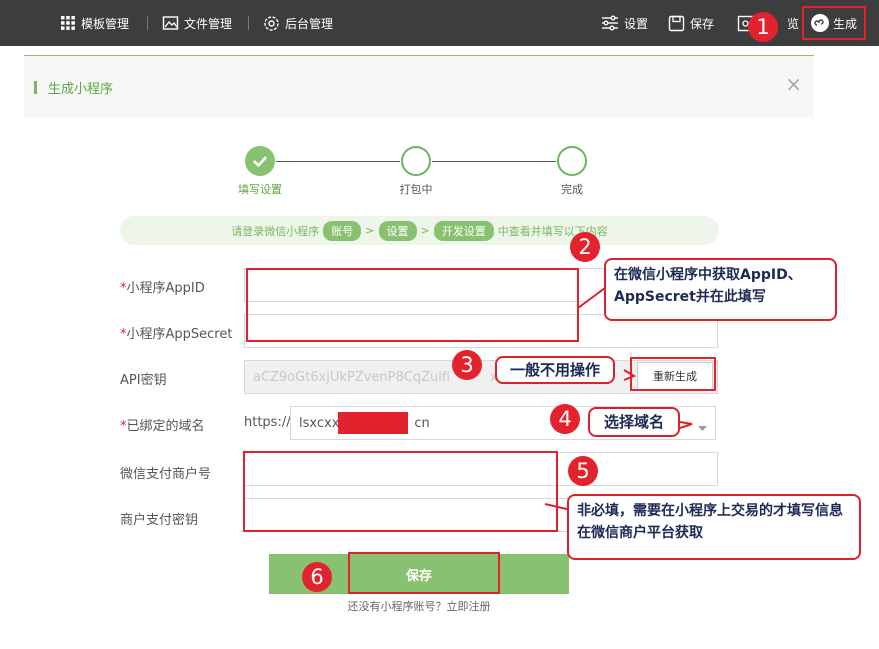 Image resolution: width=879 pixels, height=649 pixels. I want to click on callout-no-action: 一般不用操作, so click(555, 370).